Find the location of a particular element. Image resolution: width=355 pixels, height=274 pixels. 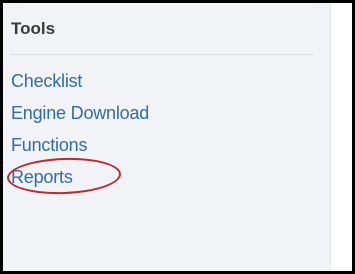

list-item-engine-download: Engine Download is located at coordinates (76, 115).